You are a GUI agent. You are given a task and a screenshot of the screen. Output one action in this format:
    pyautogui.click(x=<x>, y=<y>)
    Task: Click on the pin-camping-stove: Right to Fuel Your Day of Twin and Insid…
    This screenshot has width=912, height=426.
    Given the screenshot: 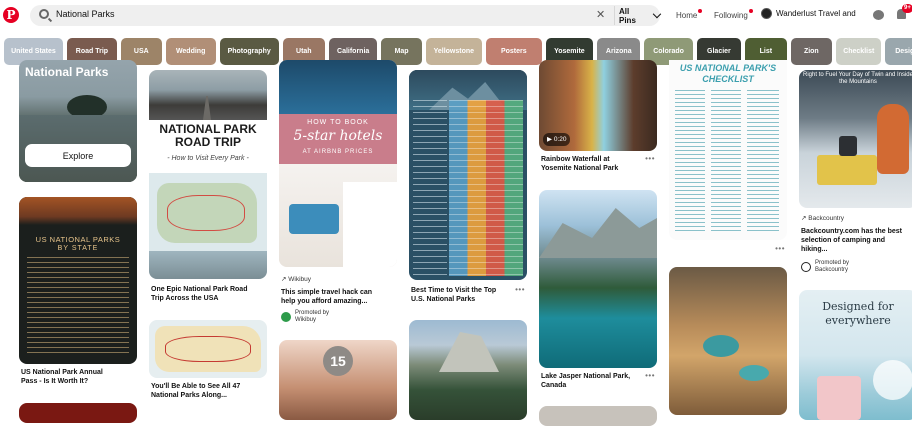 What is the action you would take?
    pyautogui.click(x=855, y=139)
    